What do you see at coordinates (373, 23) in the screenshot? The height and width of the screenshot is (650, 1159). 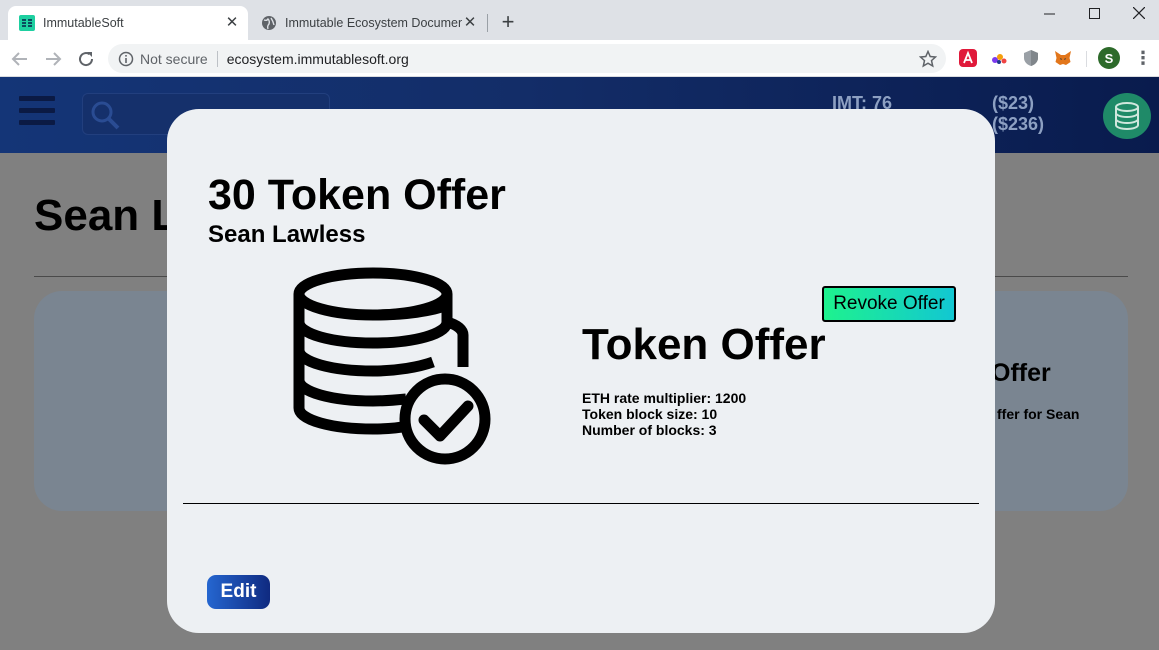 I see `tab-title: Immutable Ecosystem Documentation` at bounding box center [373, 23].